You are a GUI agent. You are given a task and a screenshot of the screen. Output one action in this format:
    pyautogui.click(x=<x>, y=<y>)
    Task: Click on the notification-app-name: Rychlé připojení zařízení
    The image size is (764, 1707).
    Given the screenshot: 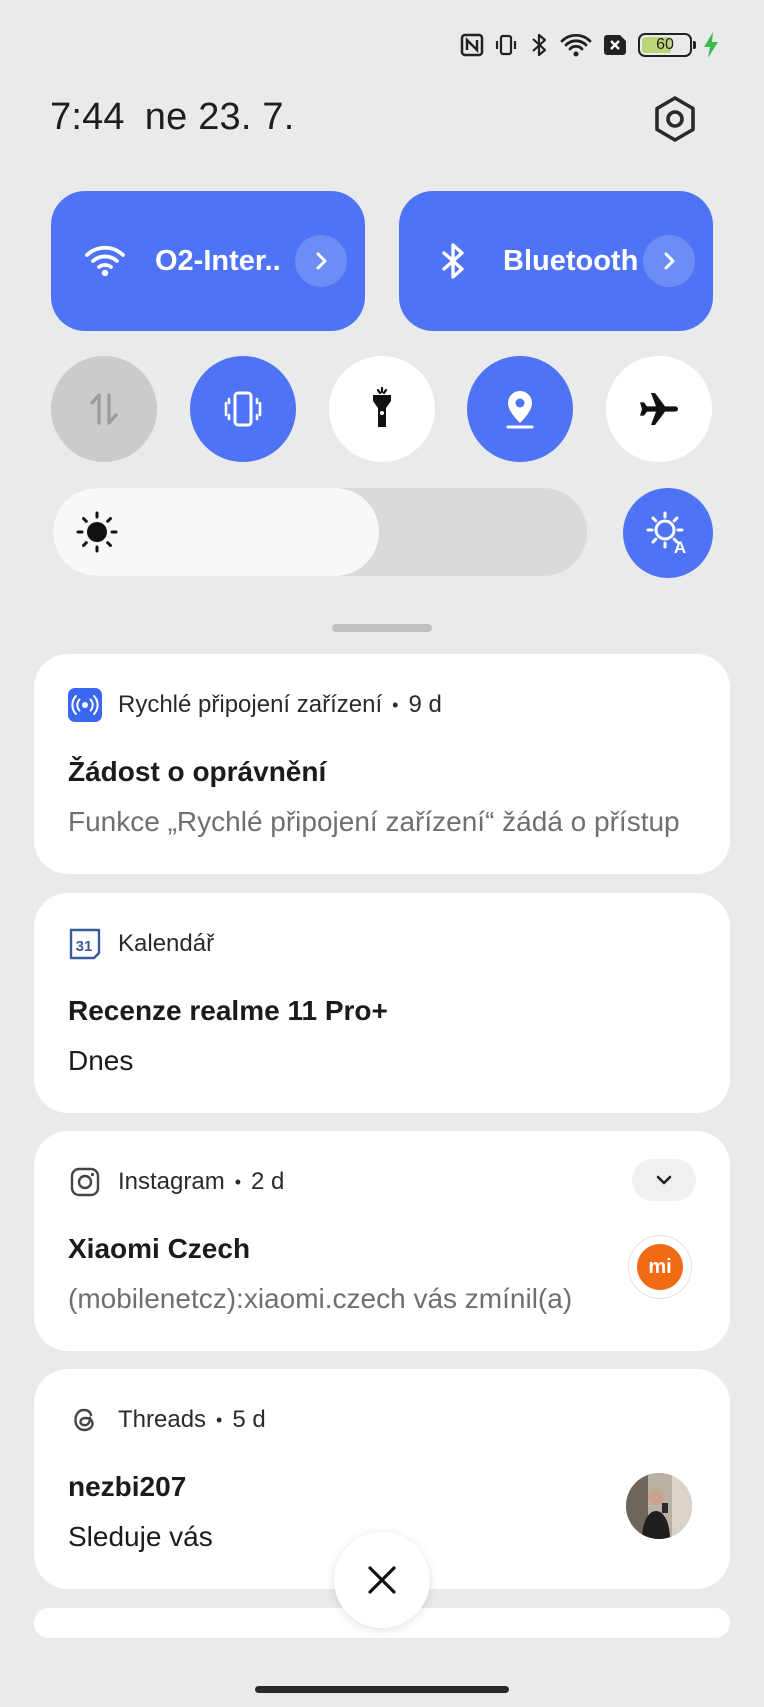 What is the action you would take?
    pyautogui.click(x=250, y=704)
    